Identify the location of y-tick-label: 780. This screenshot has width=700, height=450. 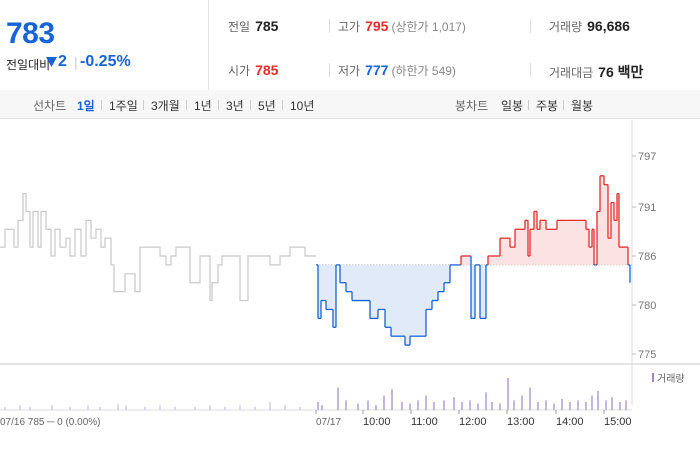
(647, 306).